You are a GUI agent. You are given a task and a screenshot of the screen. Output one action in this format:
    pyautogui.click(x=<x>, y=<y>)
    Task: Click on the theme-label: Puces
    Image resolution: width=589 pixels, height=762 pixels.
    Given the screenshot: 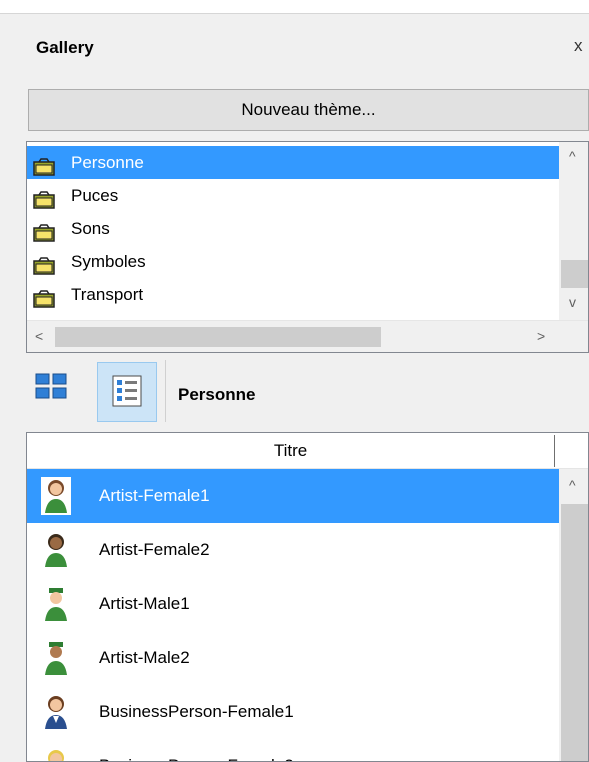 What is the action you would take?
    pyautogui.click(x=95, y=195)
    